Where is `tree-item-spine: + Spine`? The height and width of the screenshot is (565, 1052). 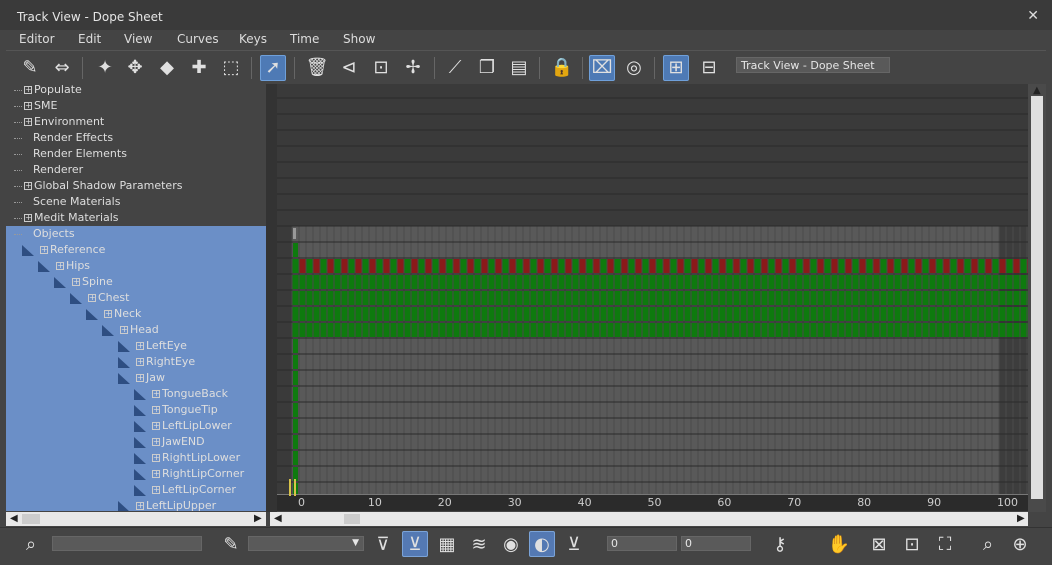 tree-item-spine: + Spine is located at coordinates (136, 282).